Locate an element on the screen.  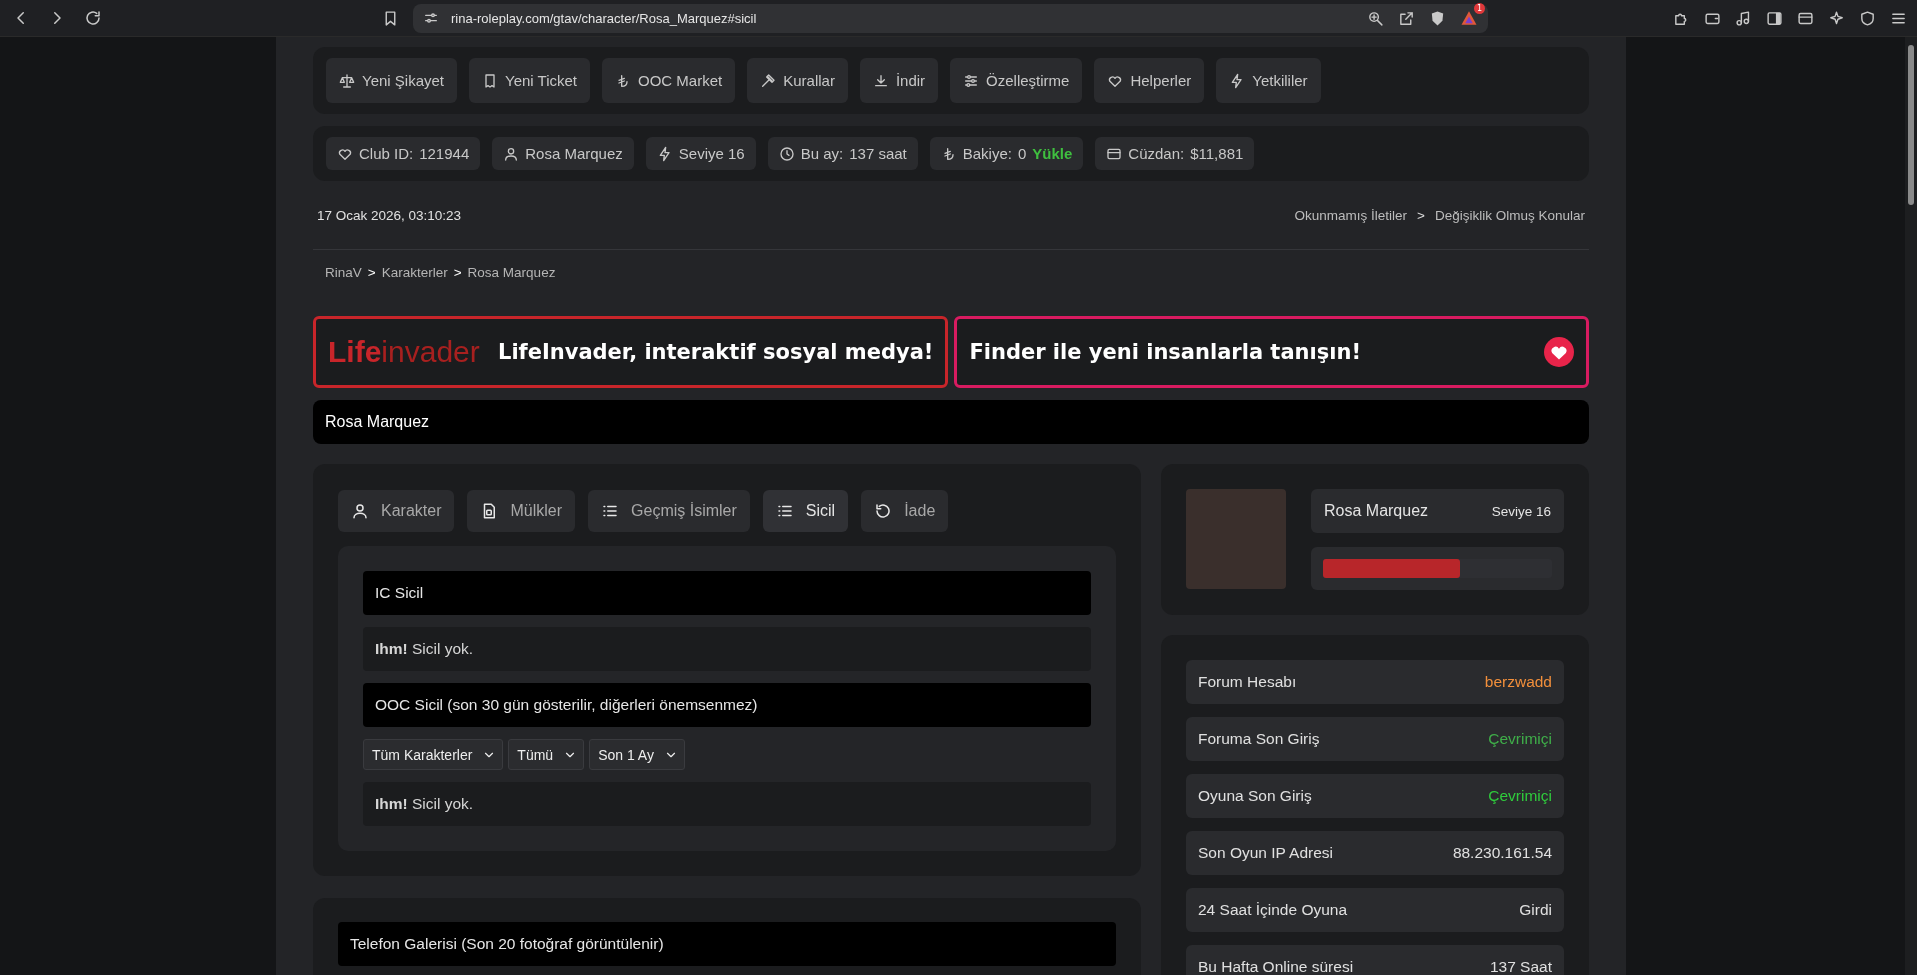
nav-button: Helperler is located at coordinates (1149, 80).